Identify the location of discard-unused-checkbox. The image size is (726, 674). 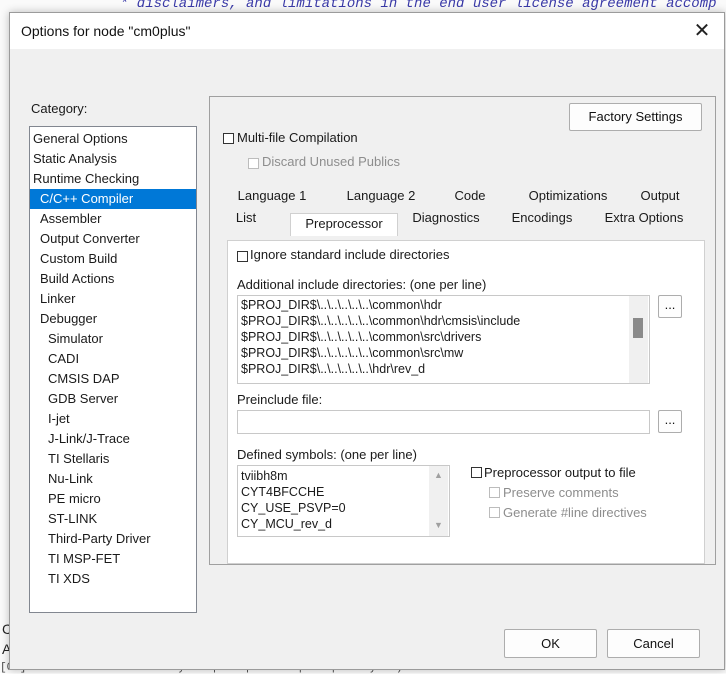
(253, 163).